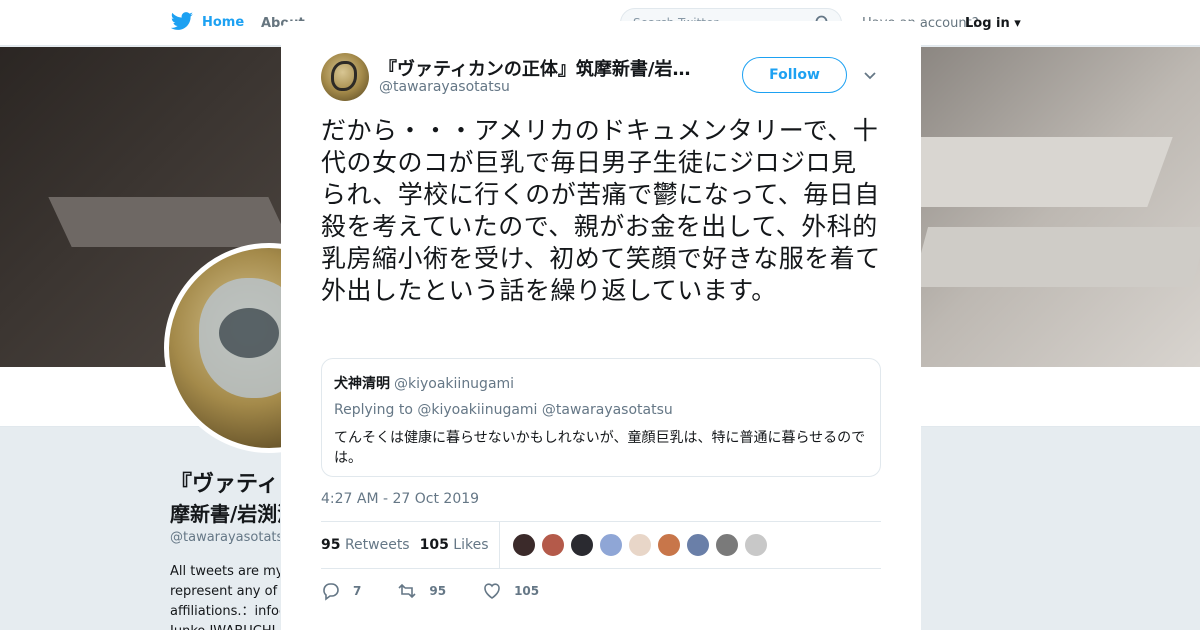 This screenshot has width=1200, height=630. I want to click on tweet-stats: 95 Retweets 105 Likes, so click(601, 545).